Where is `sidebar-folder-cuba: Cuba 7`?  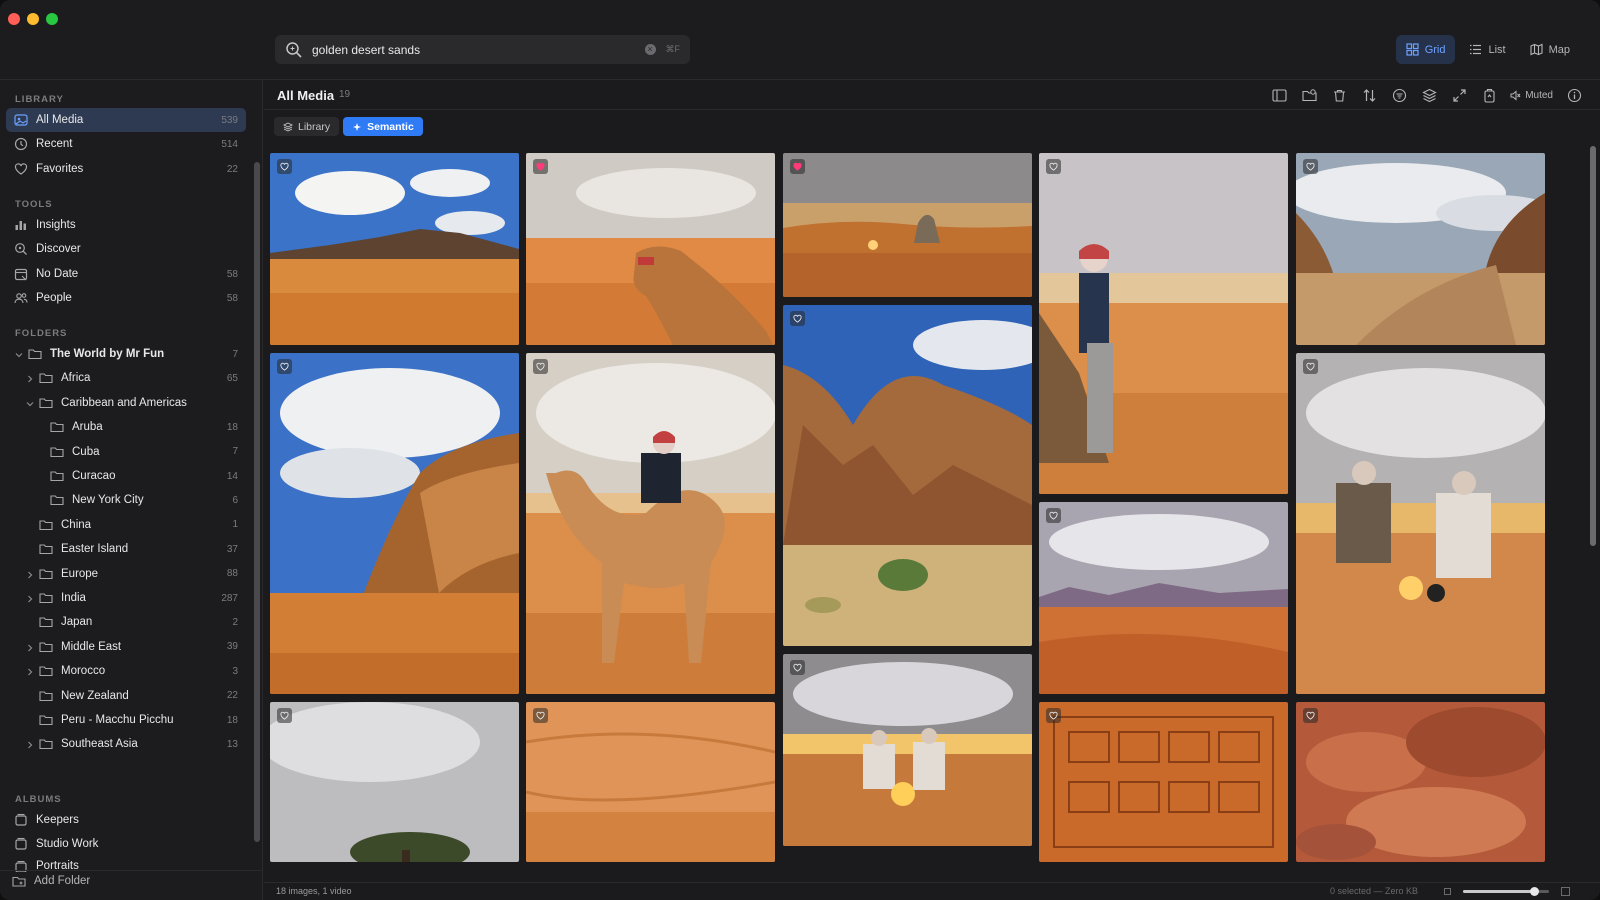
sidebar-folder-cuba: Cuba 7 is located at coordinates (126, 452).